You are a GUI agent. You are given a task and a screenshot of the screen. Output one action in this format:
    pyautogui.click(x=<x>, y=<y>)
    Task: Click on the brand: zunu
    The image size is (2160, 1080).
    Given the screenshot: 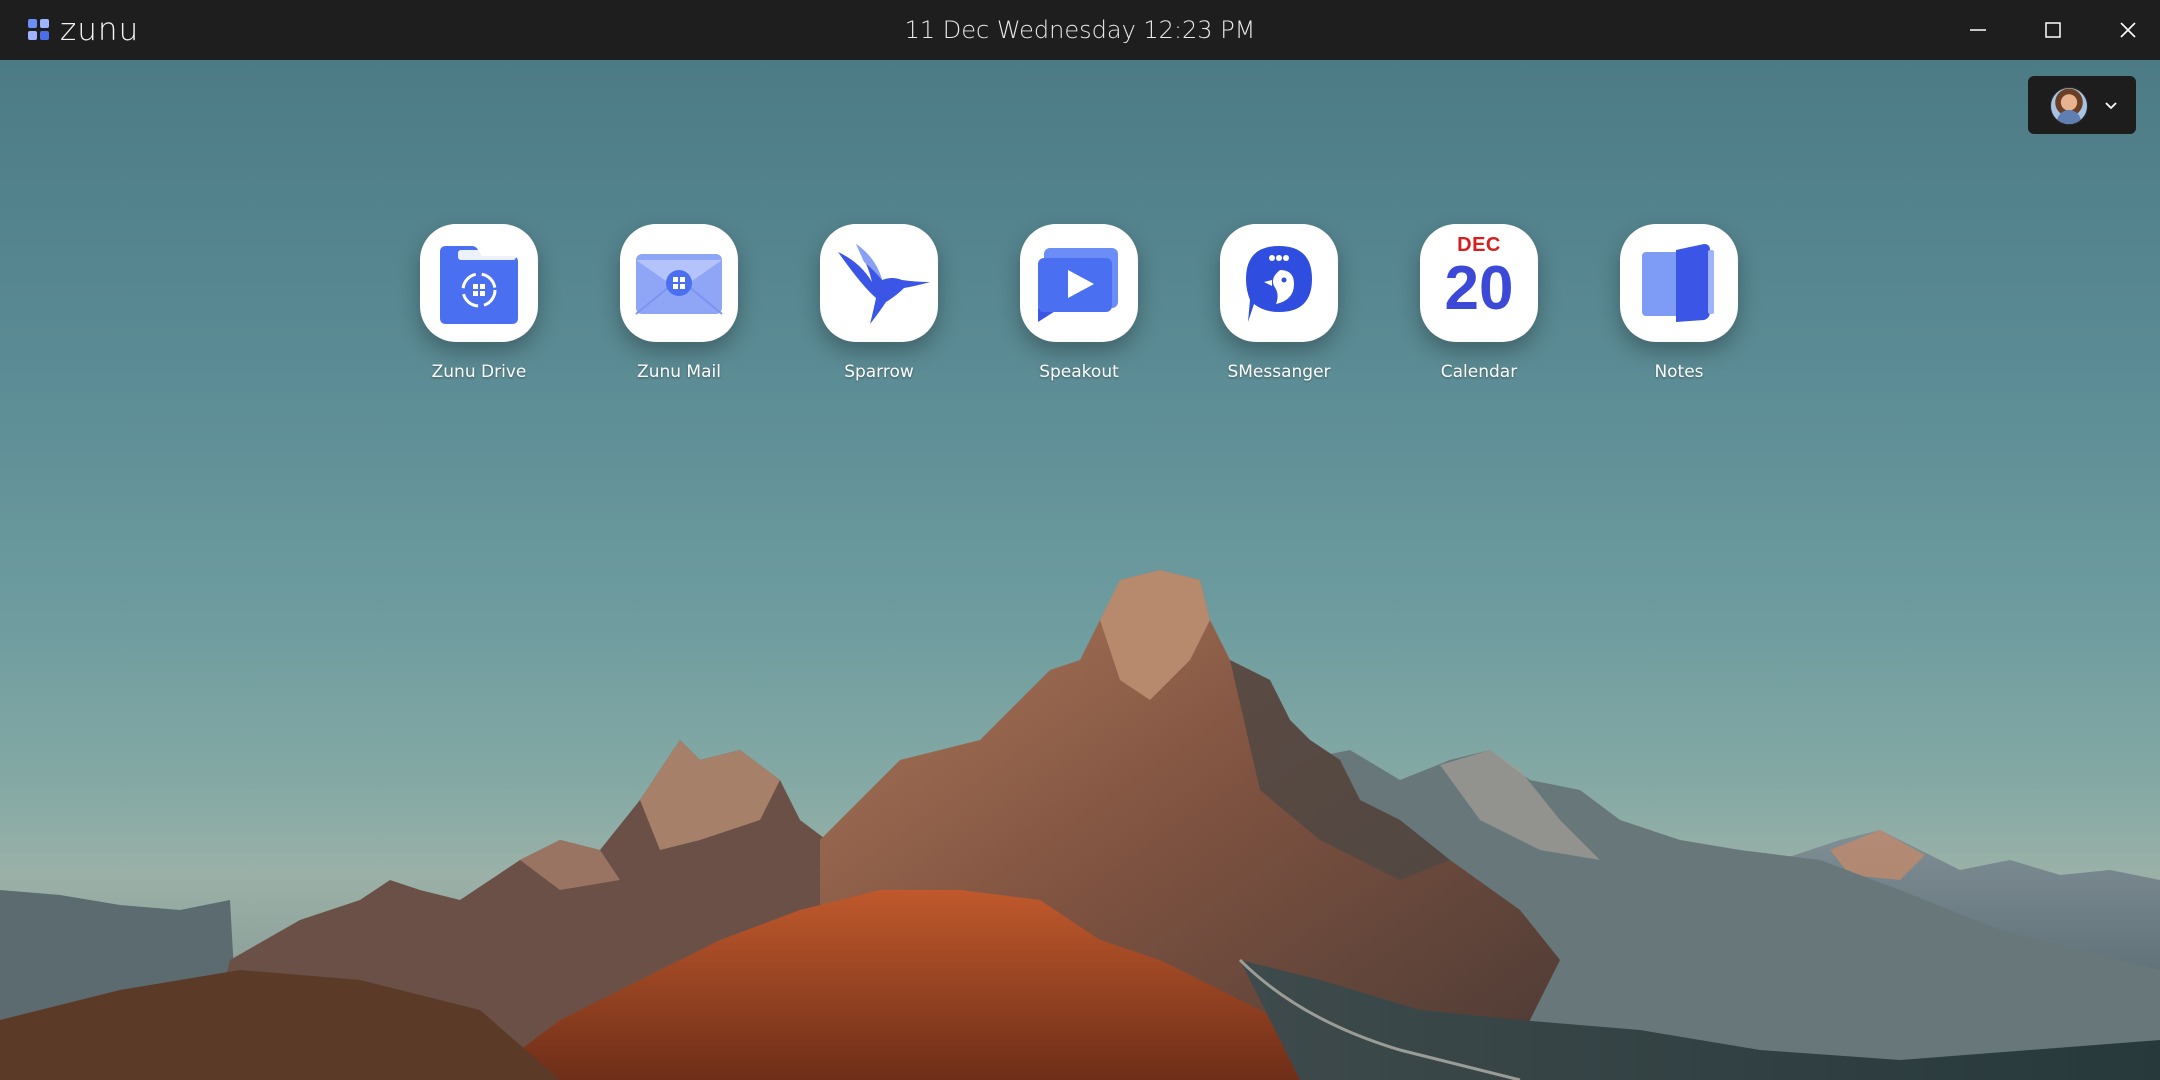 What is the action you would take?
    pyautogui.click(x=83, y=30)
    